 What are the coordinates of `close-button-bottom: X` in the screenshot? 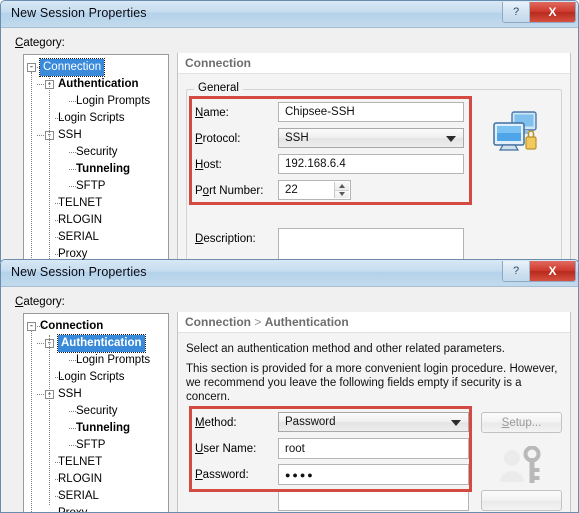 It's located at (552, 271).